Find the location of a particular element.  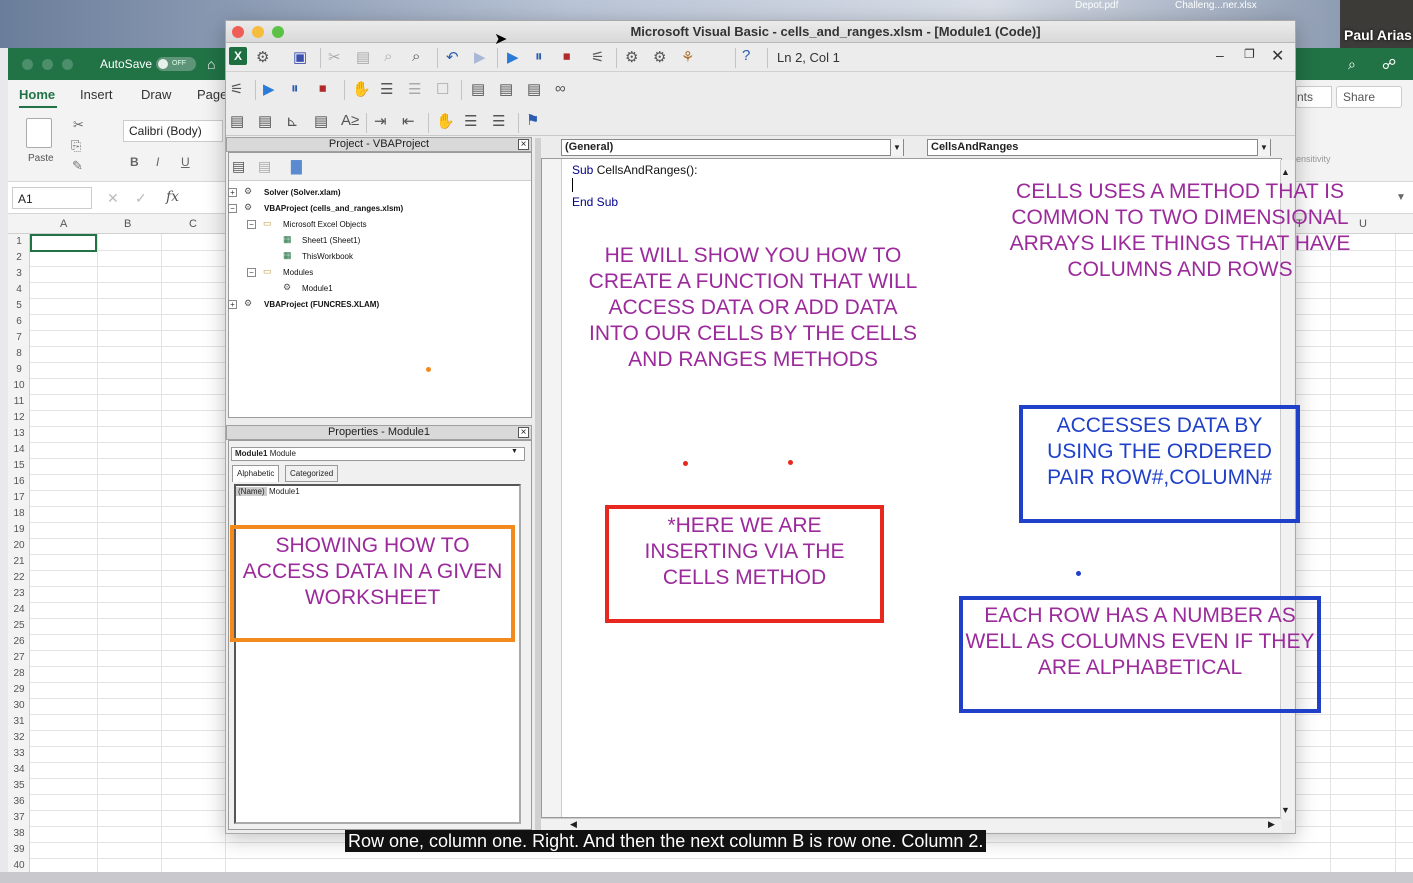

tab-insert: Insert is located at coordinates (96, 94).